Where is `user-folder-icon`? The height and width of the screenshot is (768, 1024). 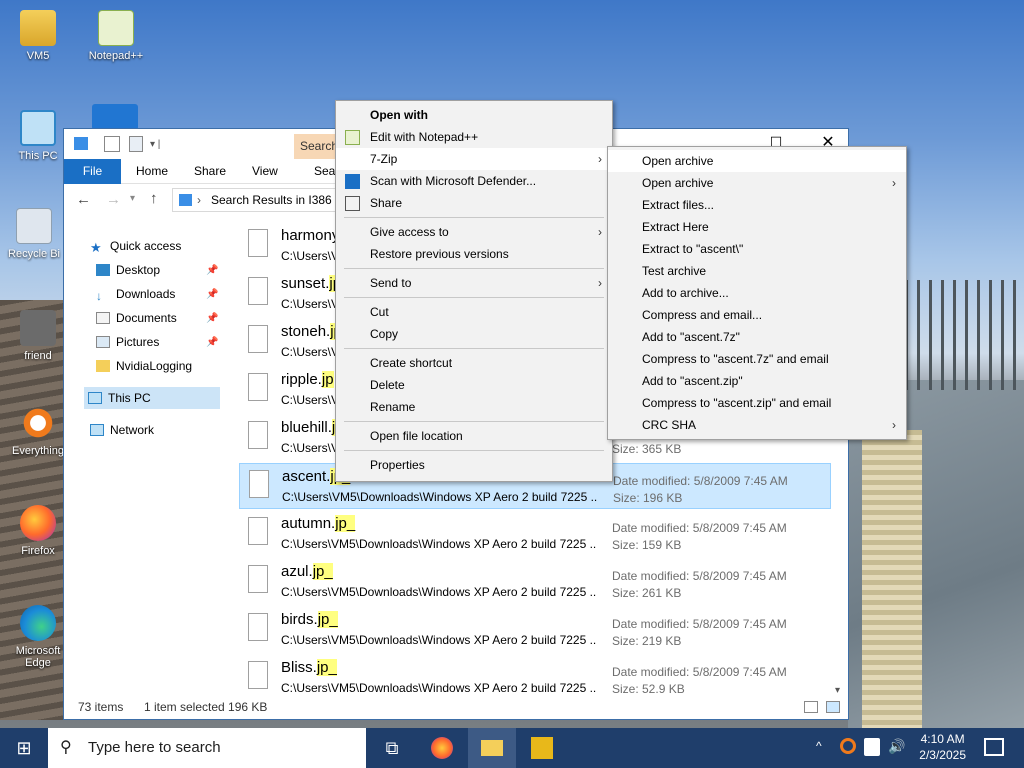 user-folder-icon is located at coordinates (38, 28).